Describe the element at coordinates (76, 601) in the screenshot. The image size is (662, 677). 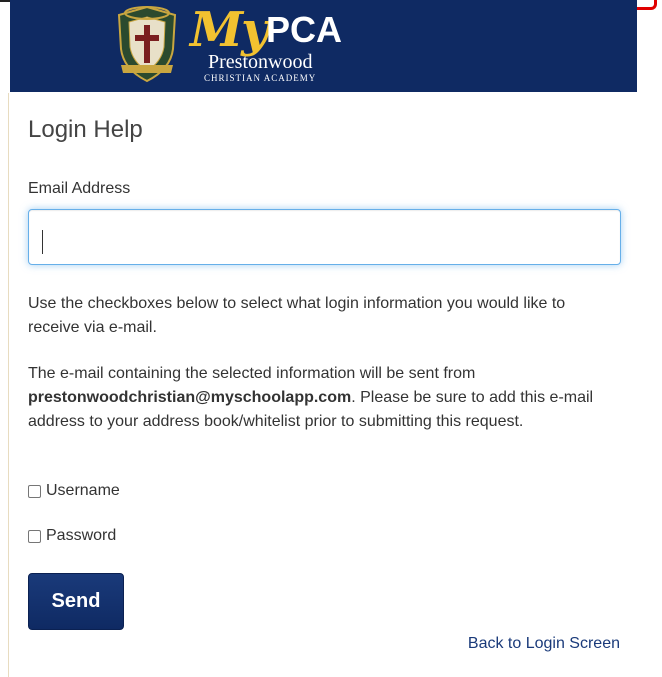
I see `send-button: Send` at that location.